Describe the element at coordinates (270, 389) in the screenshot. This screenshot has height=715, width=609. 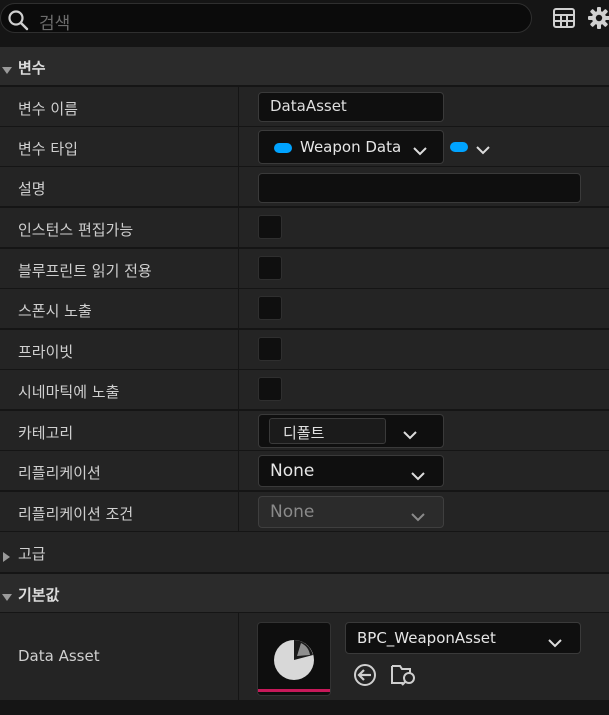
I see `expose-cinematics-checkbox` at that location.